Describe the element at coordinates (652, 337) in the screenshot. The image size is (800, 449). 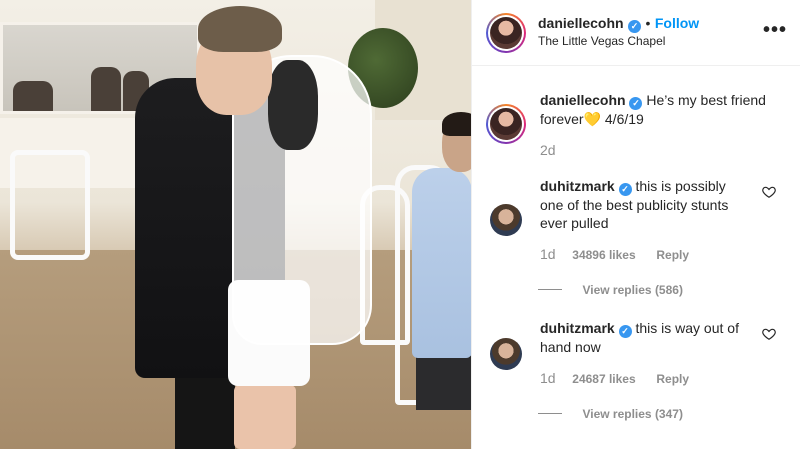
I see `comment: duhitzmark ✓ this is way out of hand now` at that location.